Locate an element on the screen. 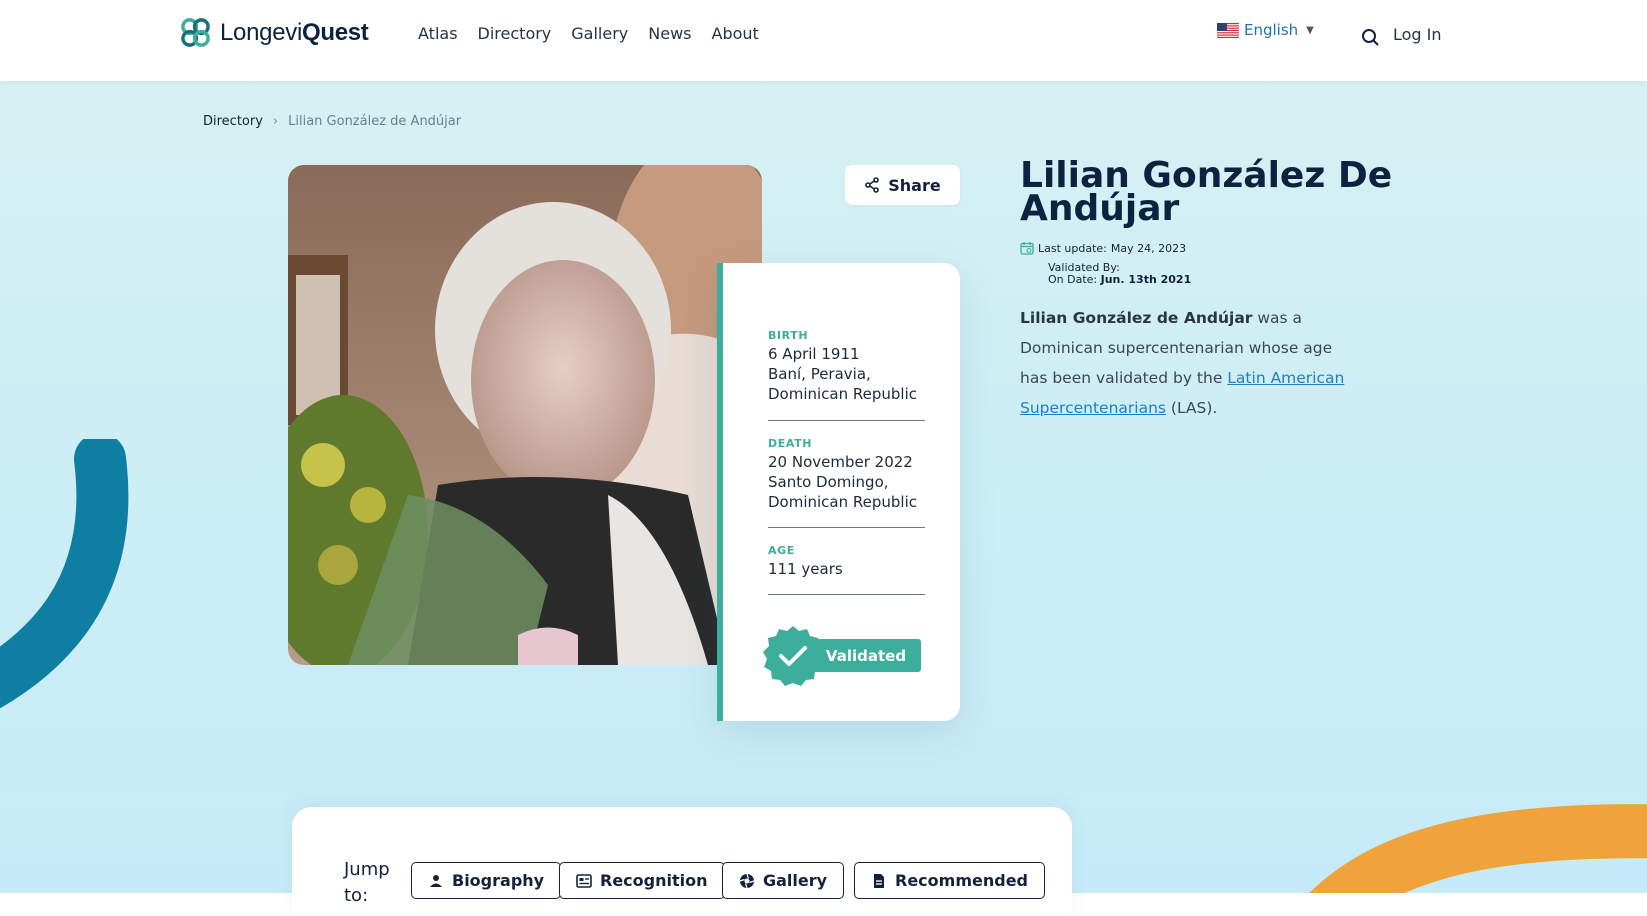 Image resolution: width=1647 pixels, height=916 pixels. share-label: Share is located at coordinates (914, 185).